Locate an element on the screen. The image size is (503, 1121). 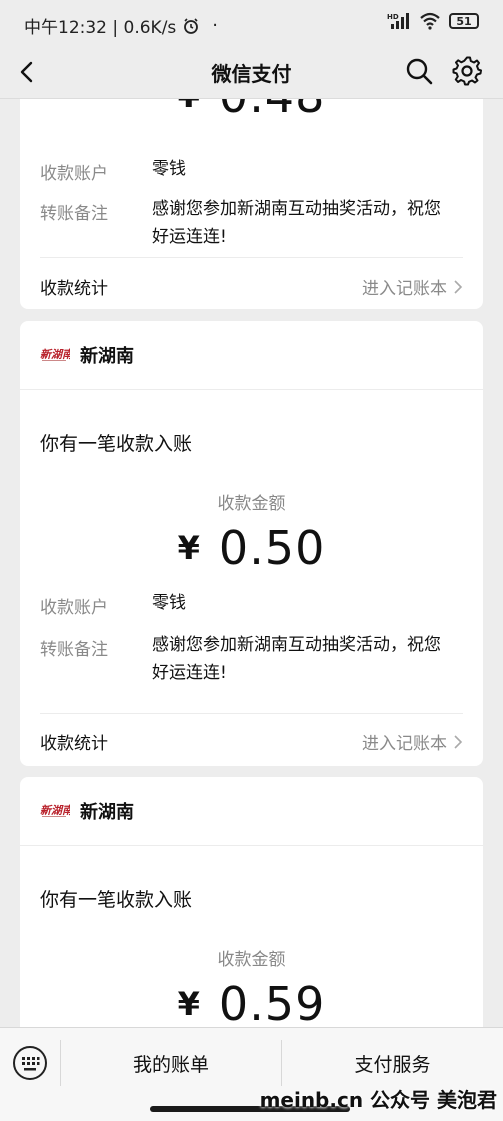
amount-value: ¥0.48 is located at coordinates (251, 111).